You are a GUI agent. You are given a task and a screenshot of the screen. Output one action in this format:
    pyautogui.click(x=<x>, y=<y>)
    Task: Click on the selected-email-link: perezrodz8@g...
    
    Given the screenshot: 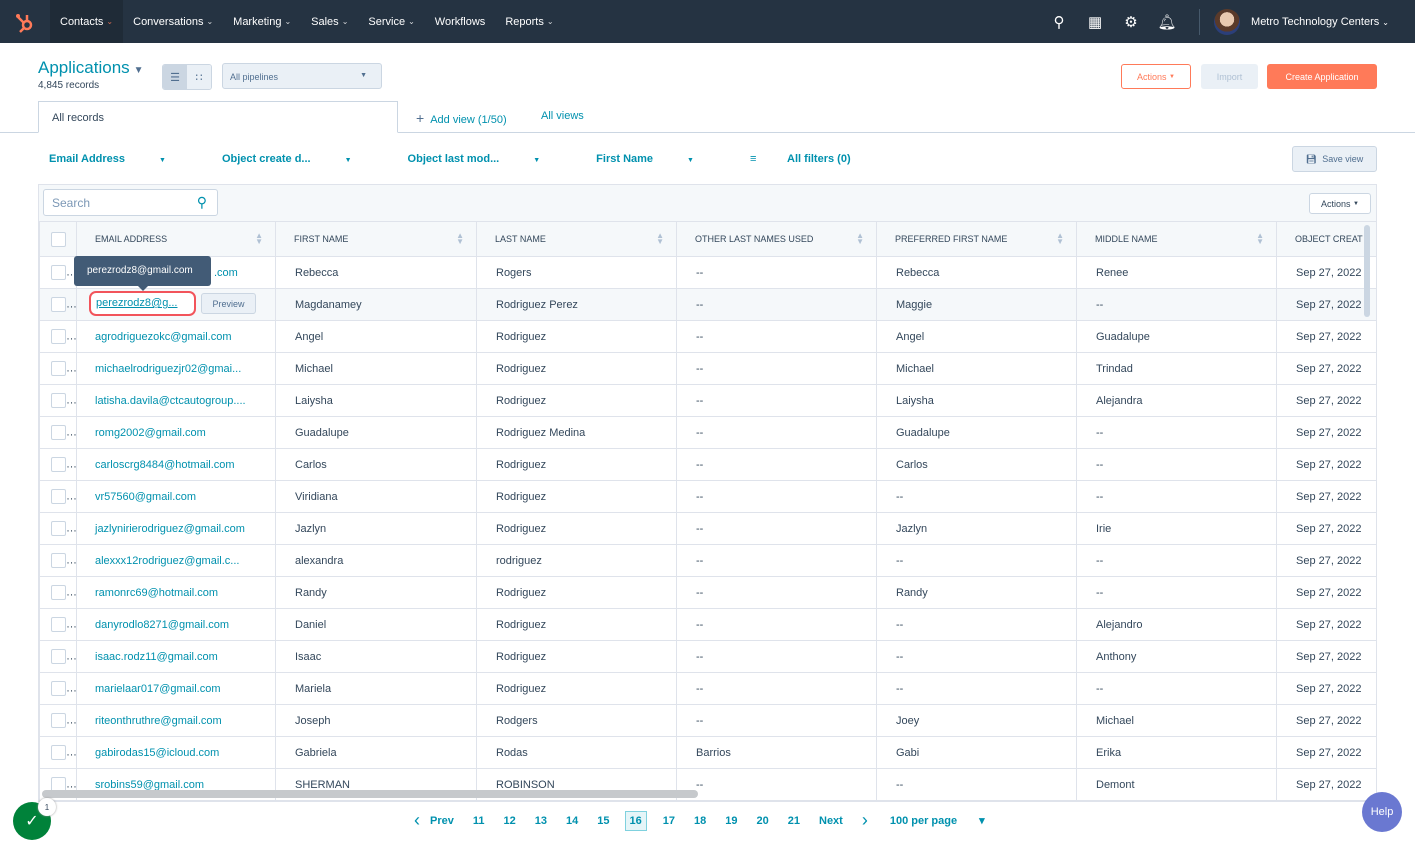 What is the action you would take?
    pyautogui.click(x=142, y=303)
    